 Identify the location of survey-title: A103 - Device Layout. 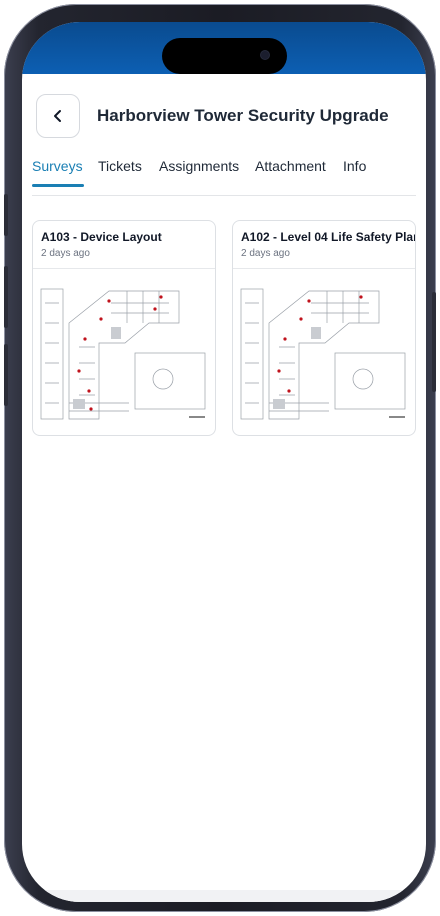
(101, 237).